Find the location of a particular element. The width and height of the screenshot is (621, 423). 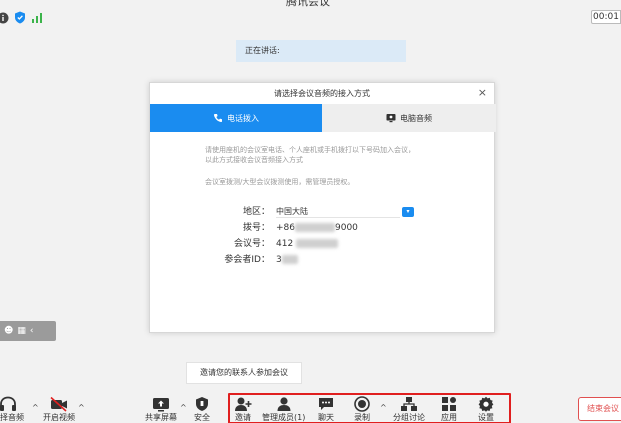

region-row: 地区： 中国大陆 ▾ is located at coordinates (322, 212).